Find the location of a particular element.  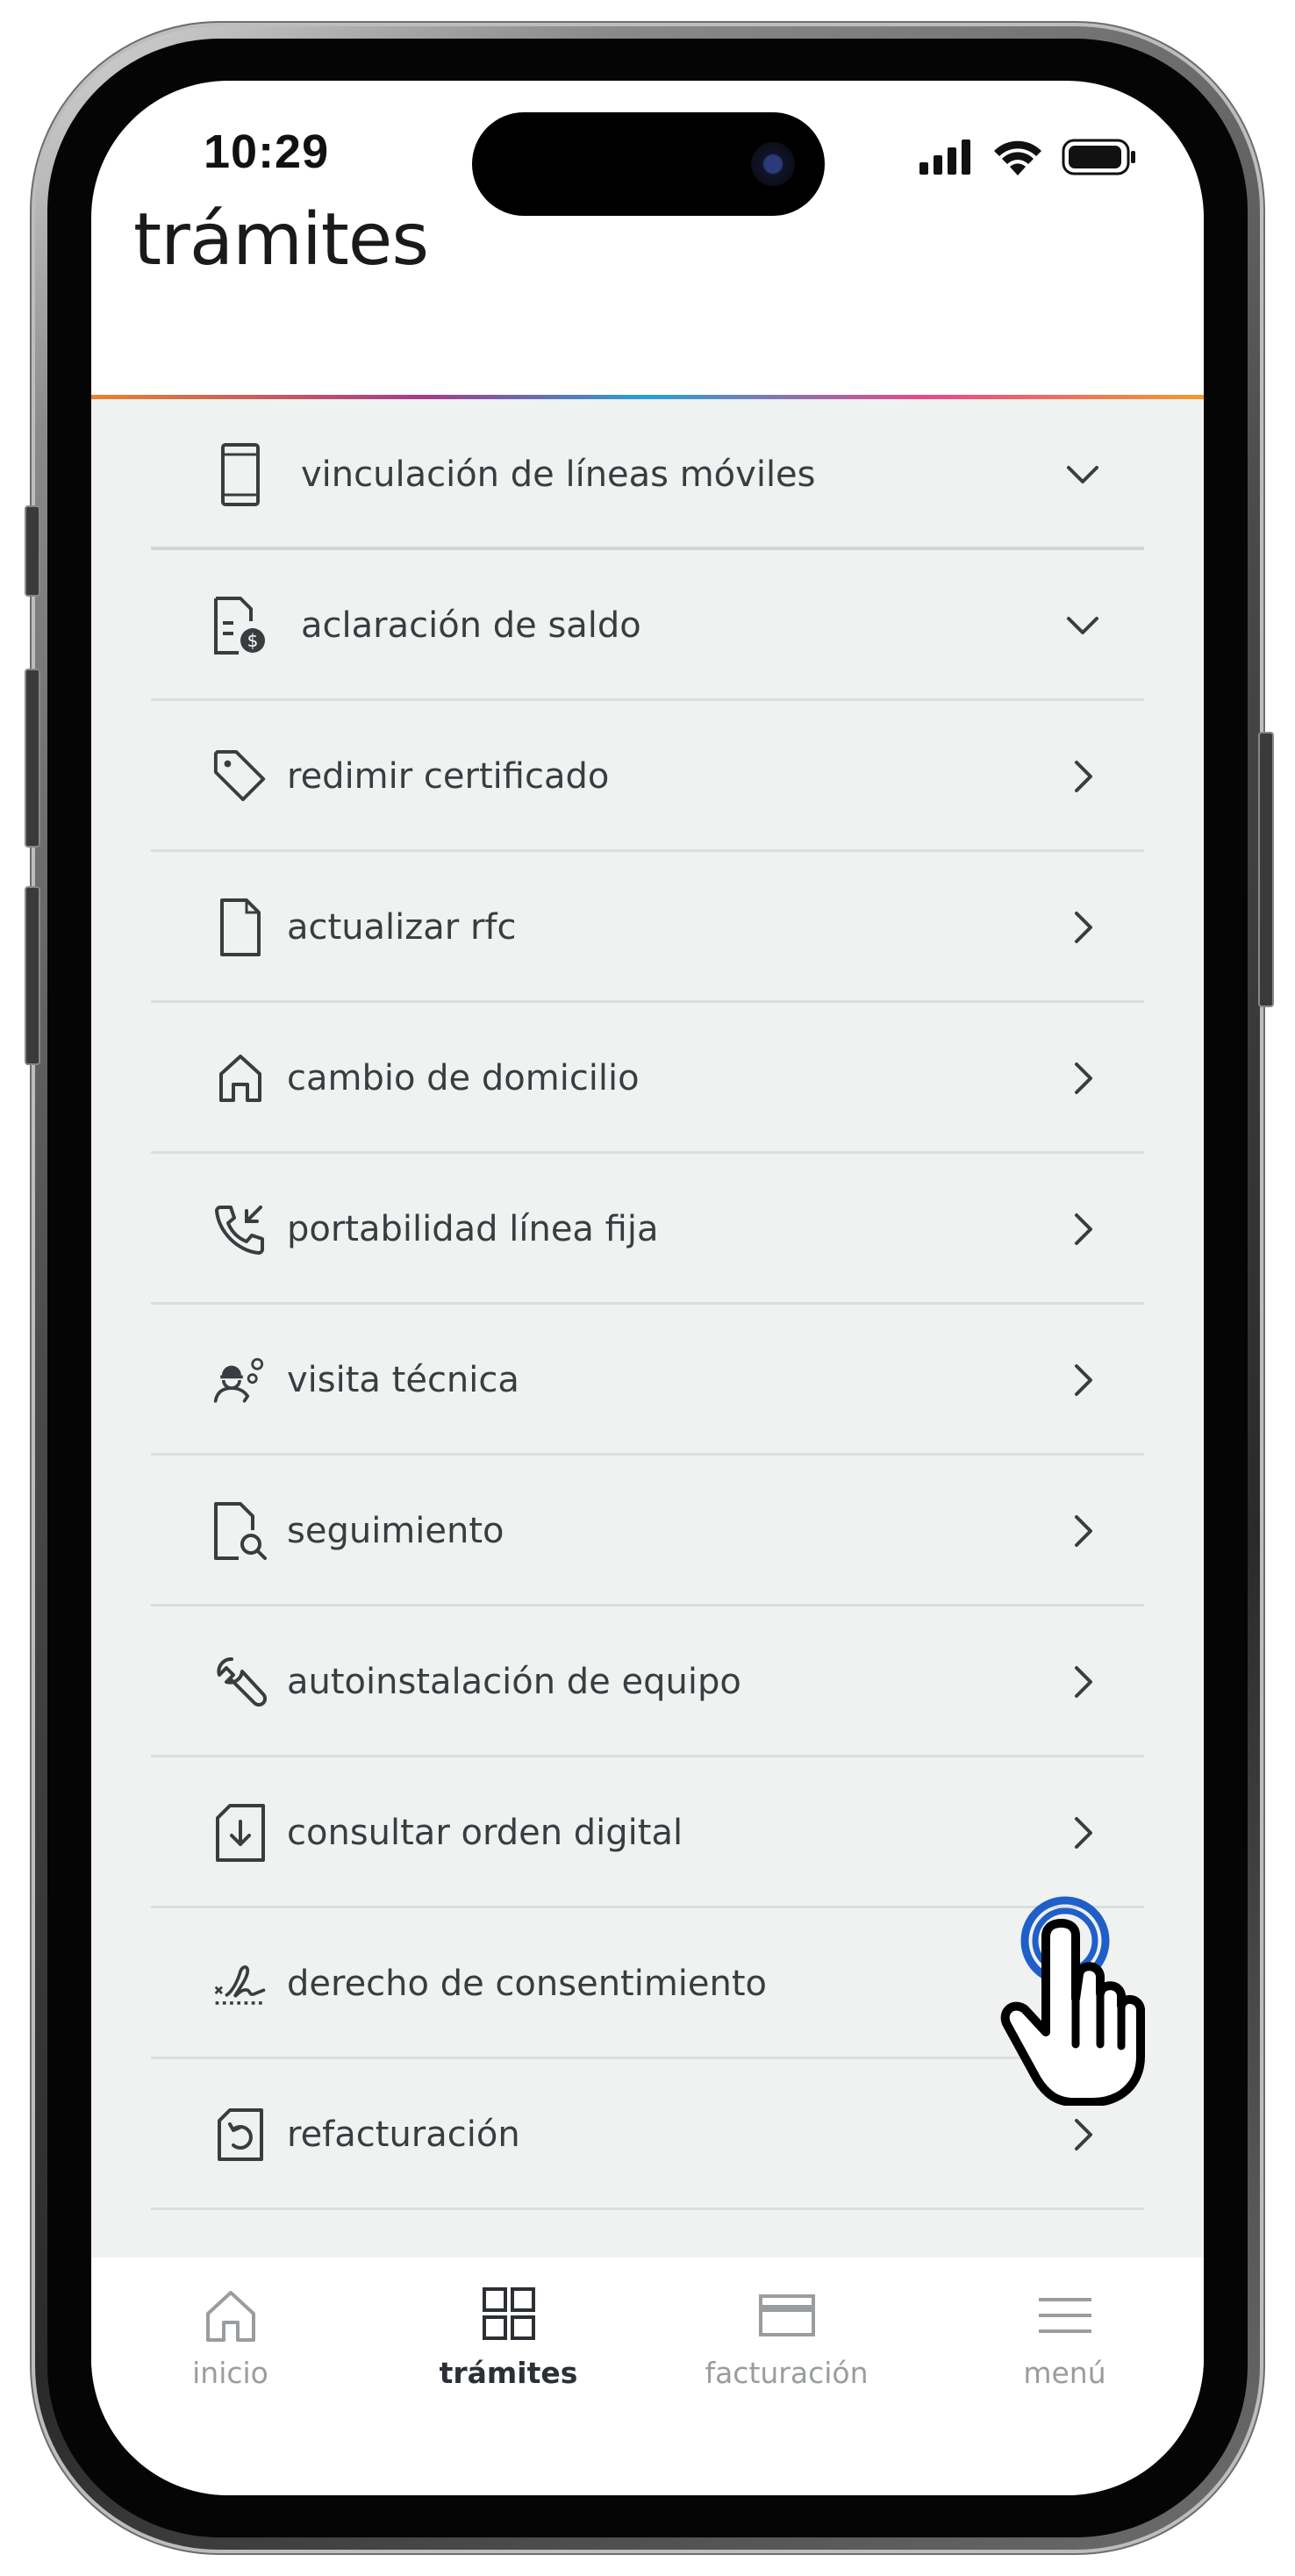

list-item-autoinstalacion: autoinstalación de equipo is located at coordinates (647, 1681).